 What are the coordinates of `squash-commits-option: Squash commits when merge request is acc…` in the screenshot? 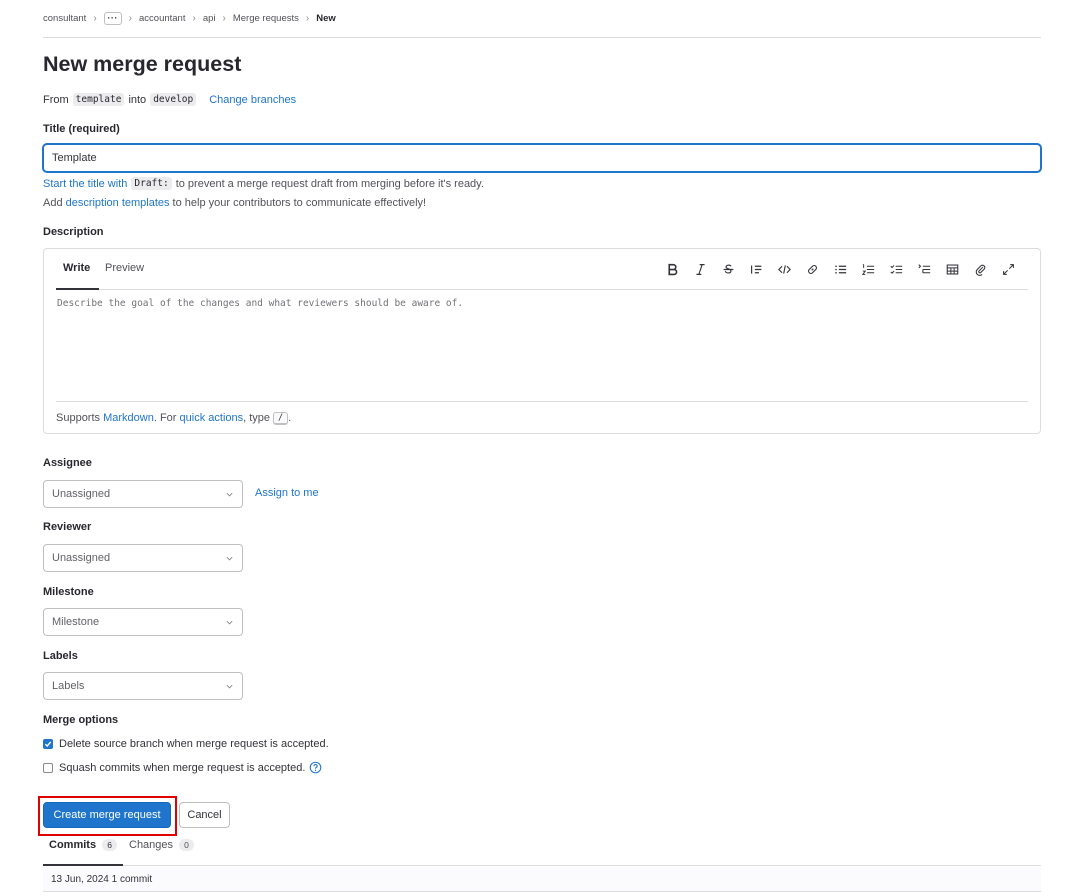 It's located at (182, 767).